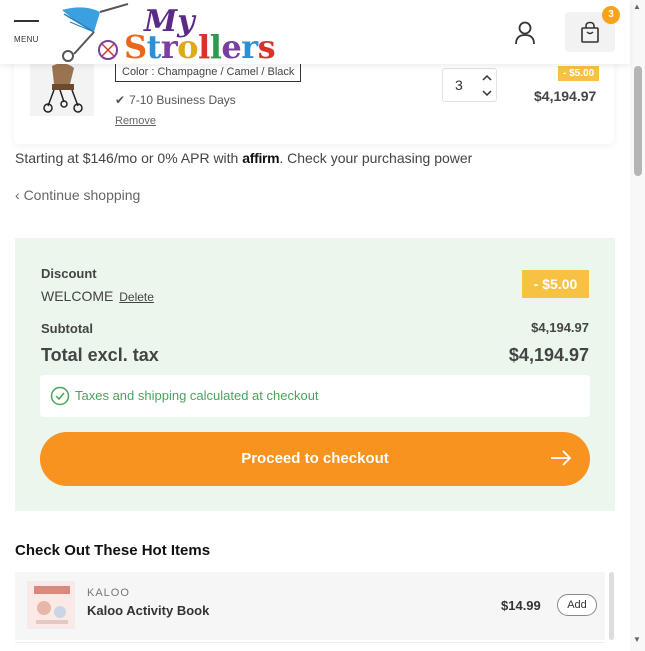 The image size is (645, 651). I want to click on menu-button: MENU, so click(28, 33).